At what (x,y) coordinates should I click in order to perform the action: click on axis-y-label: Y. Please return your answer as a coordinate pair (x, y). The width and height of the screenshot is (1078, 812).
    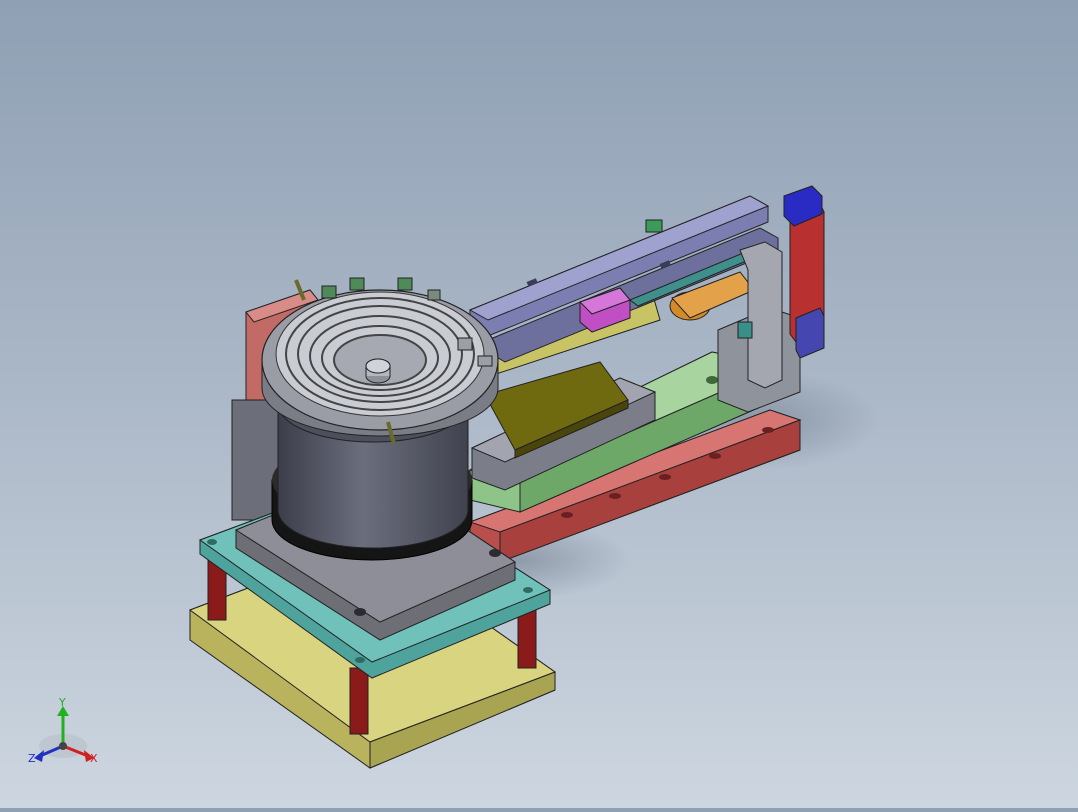
    Looking at the image, I should click on (62, 702).